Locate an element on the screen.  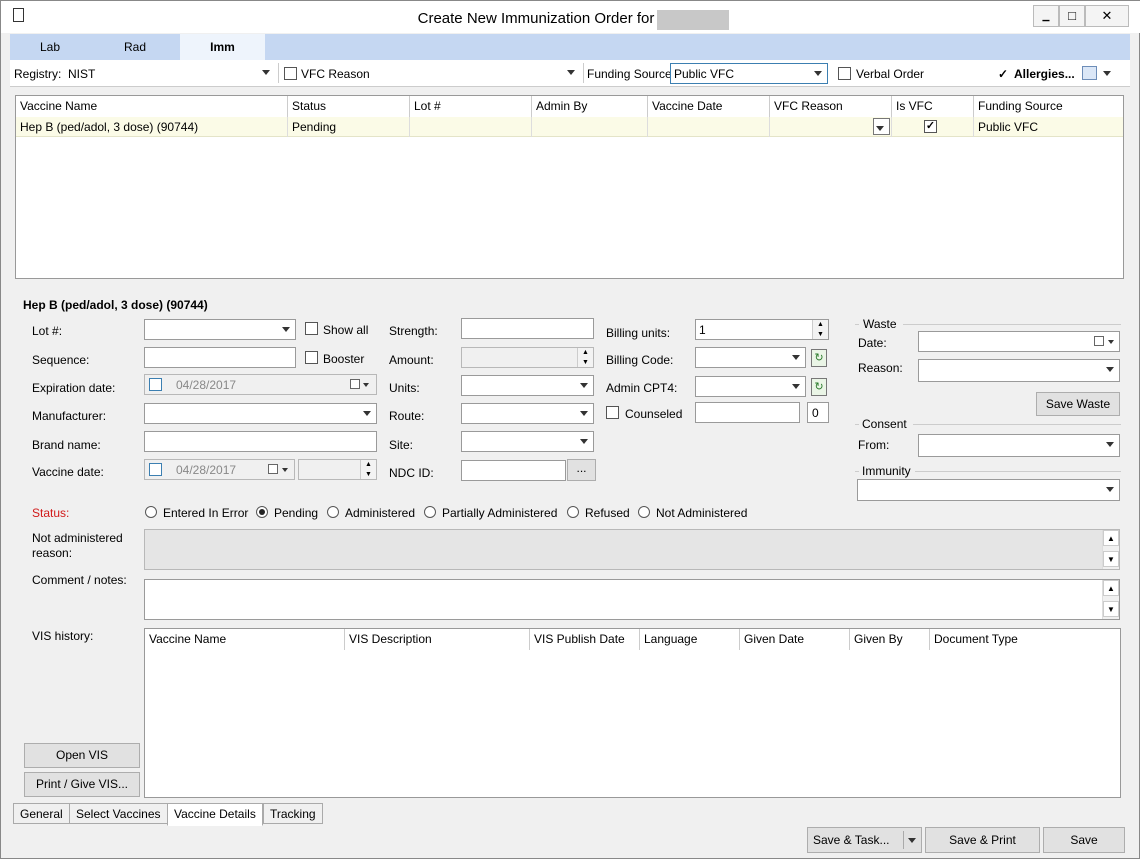
status-radio-partially-administered is located at coordinates (430, 512).